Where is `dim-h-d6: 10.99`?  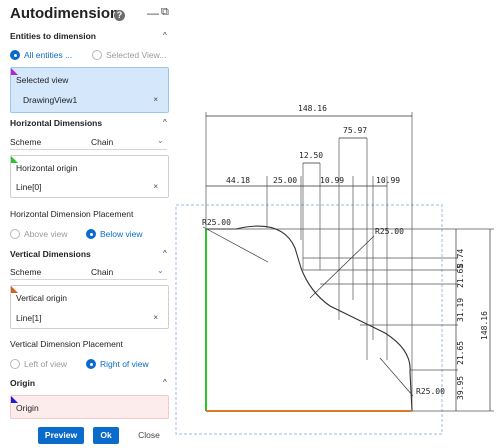
dim-h-d6: 10.99 is located at coordinates (388, 180).